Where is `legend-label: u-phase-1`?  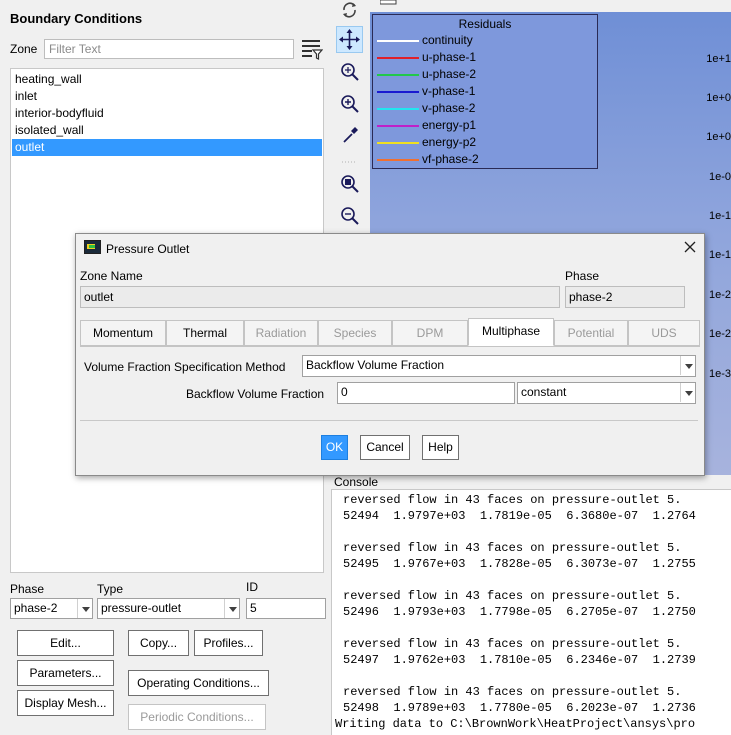 legend-label: u-phase-1 is located at coordinates (449, 57).